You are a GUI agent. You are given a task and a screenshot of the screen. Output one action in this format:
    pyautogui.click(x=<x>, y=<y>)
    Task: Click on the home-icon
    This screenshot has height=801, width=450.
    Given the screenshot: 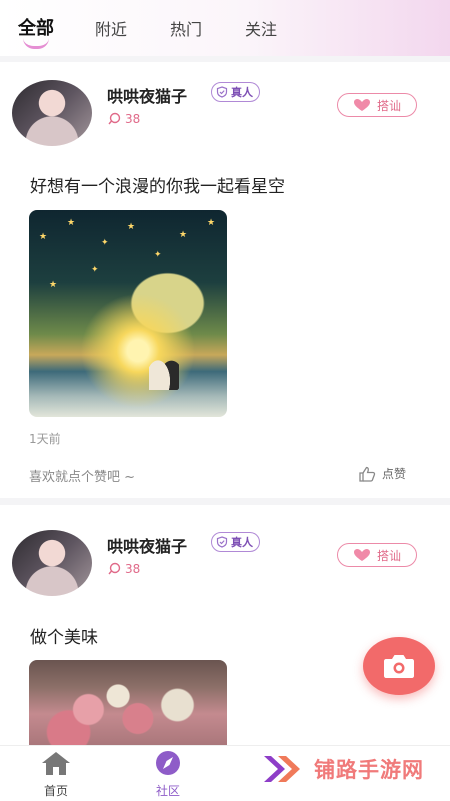 What is the action you would take?
    pyautogui.click(x=56, y=763)
    